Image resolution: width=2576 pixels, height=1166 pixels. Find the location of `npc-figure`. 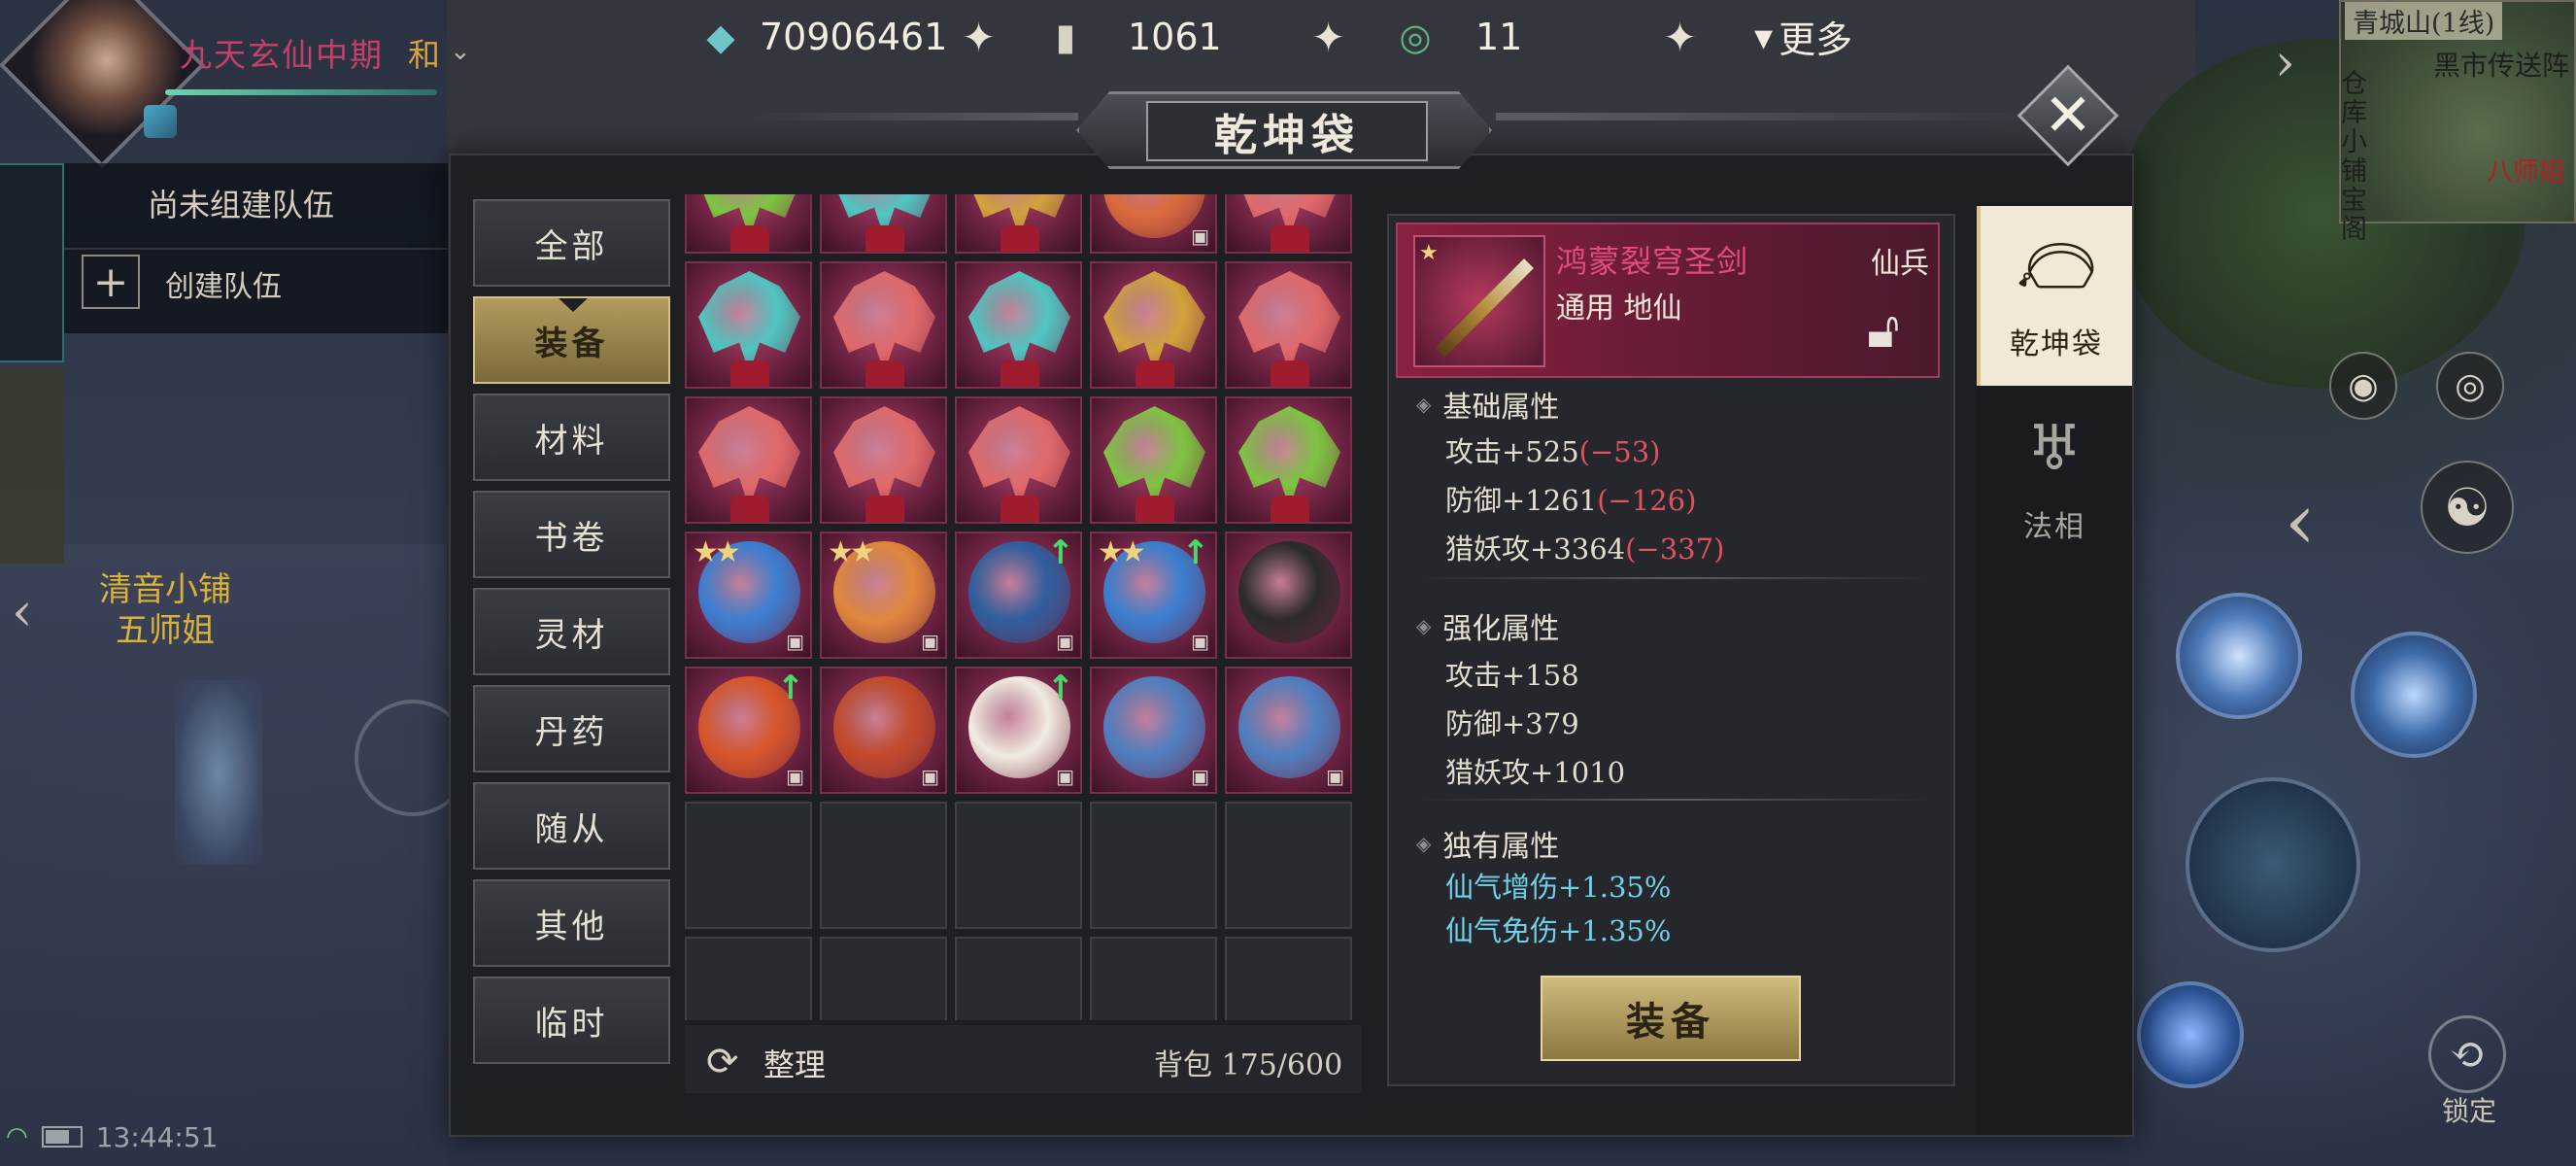

npc-figure is located at coordinates (218, 772).